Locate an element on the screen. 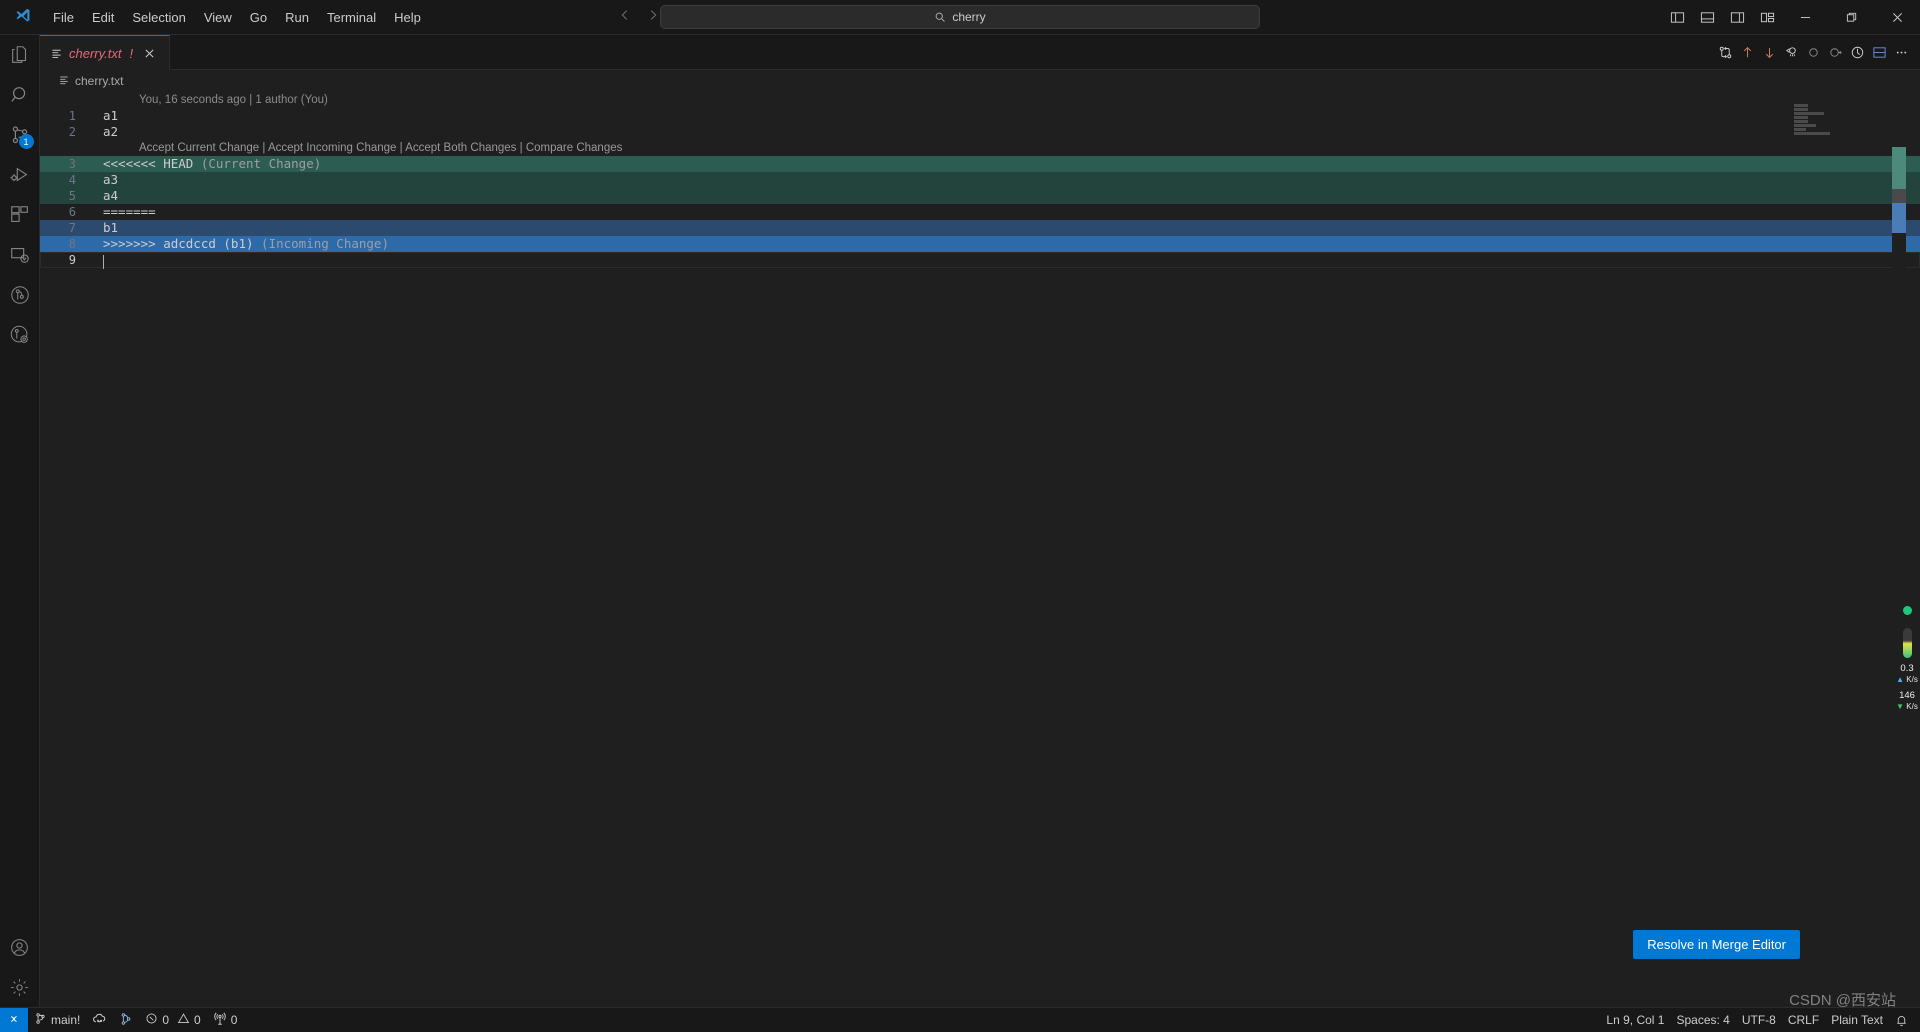  status-sync is located at coordinates (99, 1020).